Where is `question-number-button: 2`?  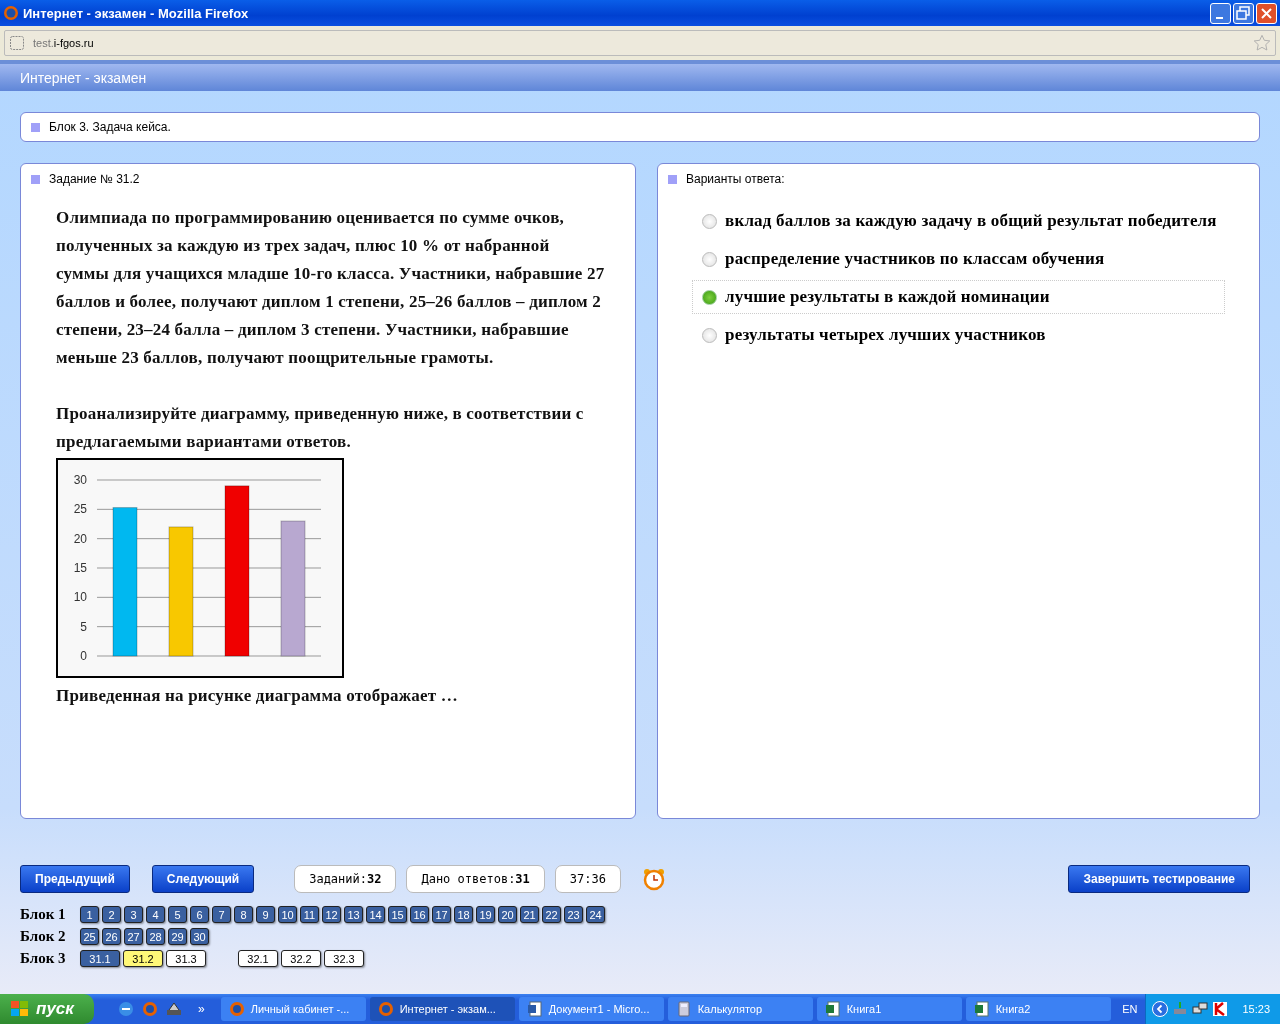 question-number-button: 2 is located at coordinates (111, 914).